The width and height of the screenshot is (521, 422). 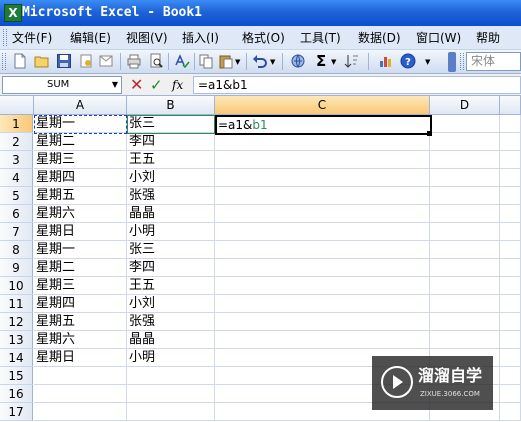 What do you see at coordinates (80, 214) in the screenshot?
I see `cell-a6: 星期六` at bounding box center [80, 214].